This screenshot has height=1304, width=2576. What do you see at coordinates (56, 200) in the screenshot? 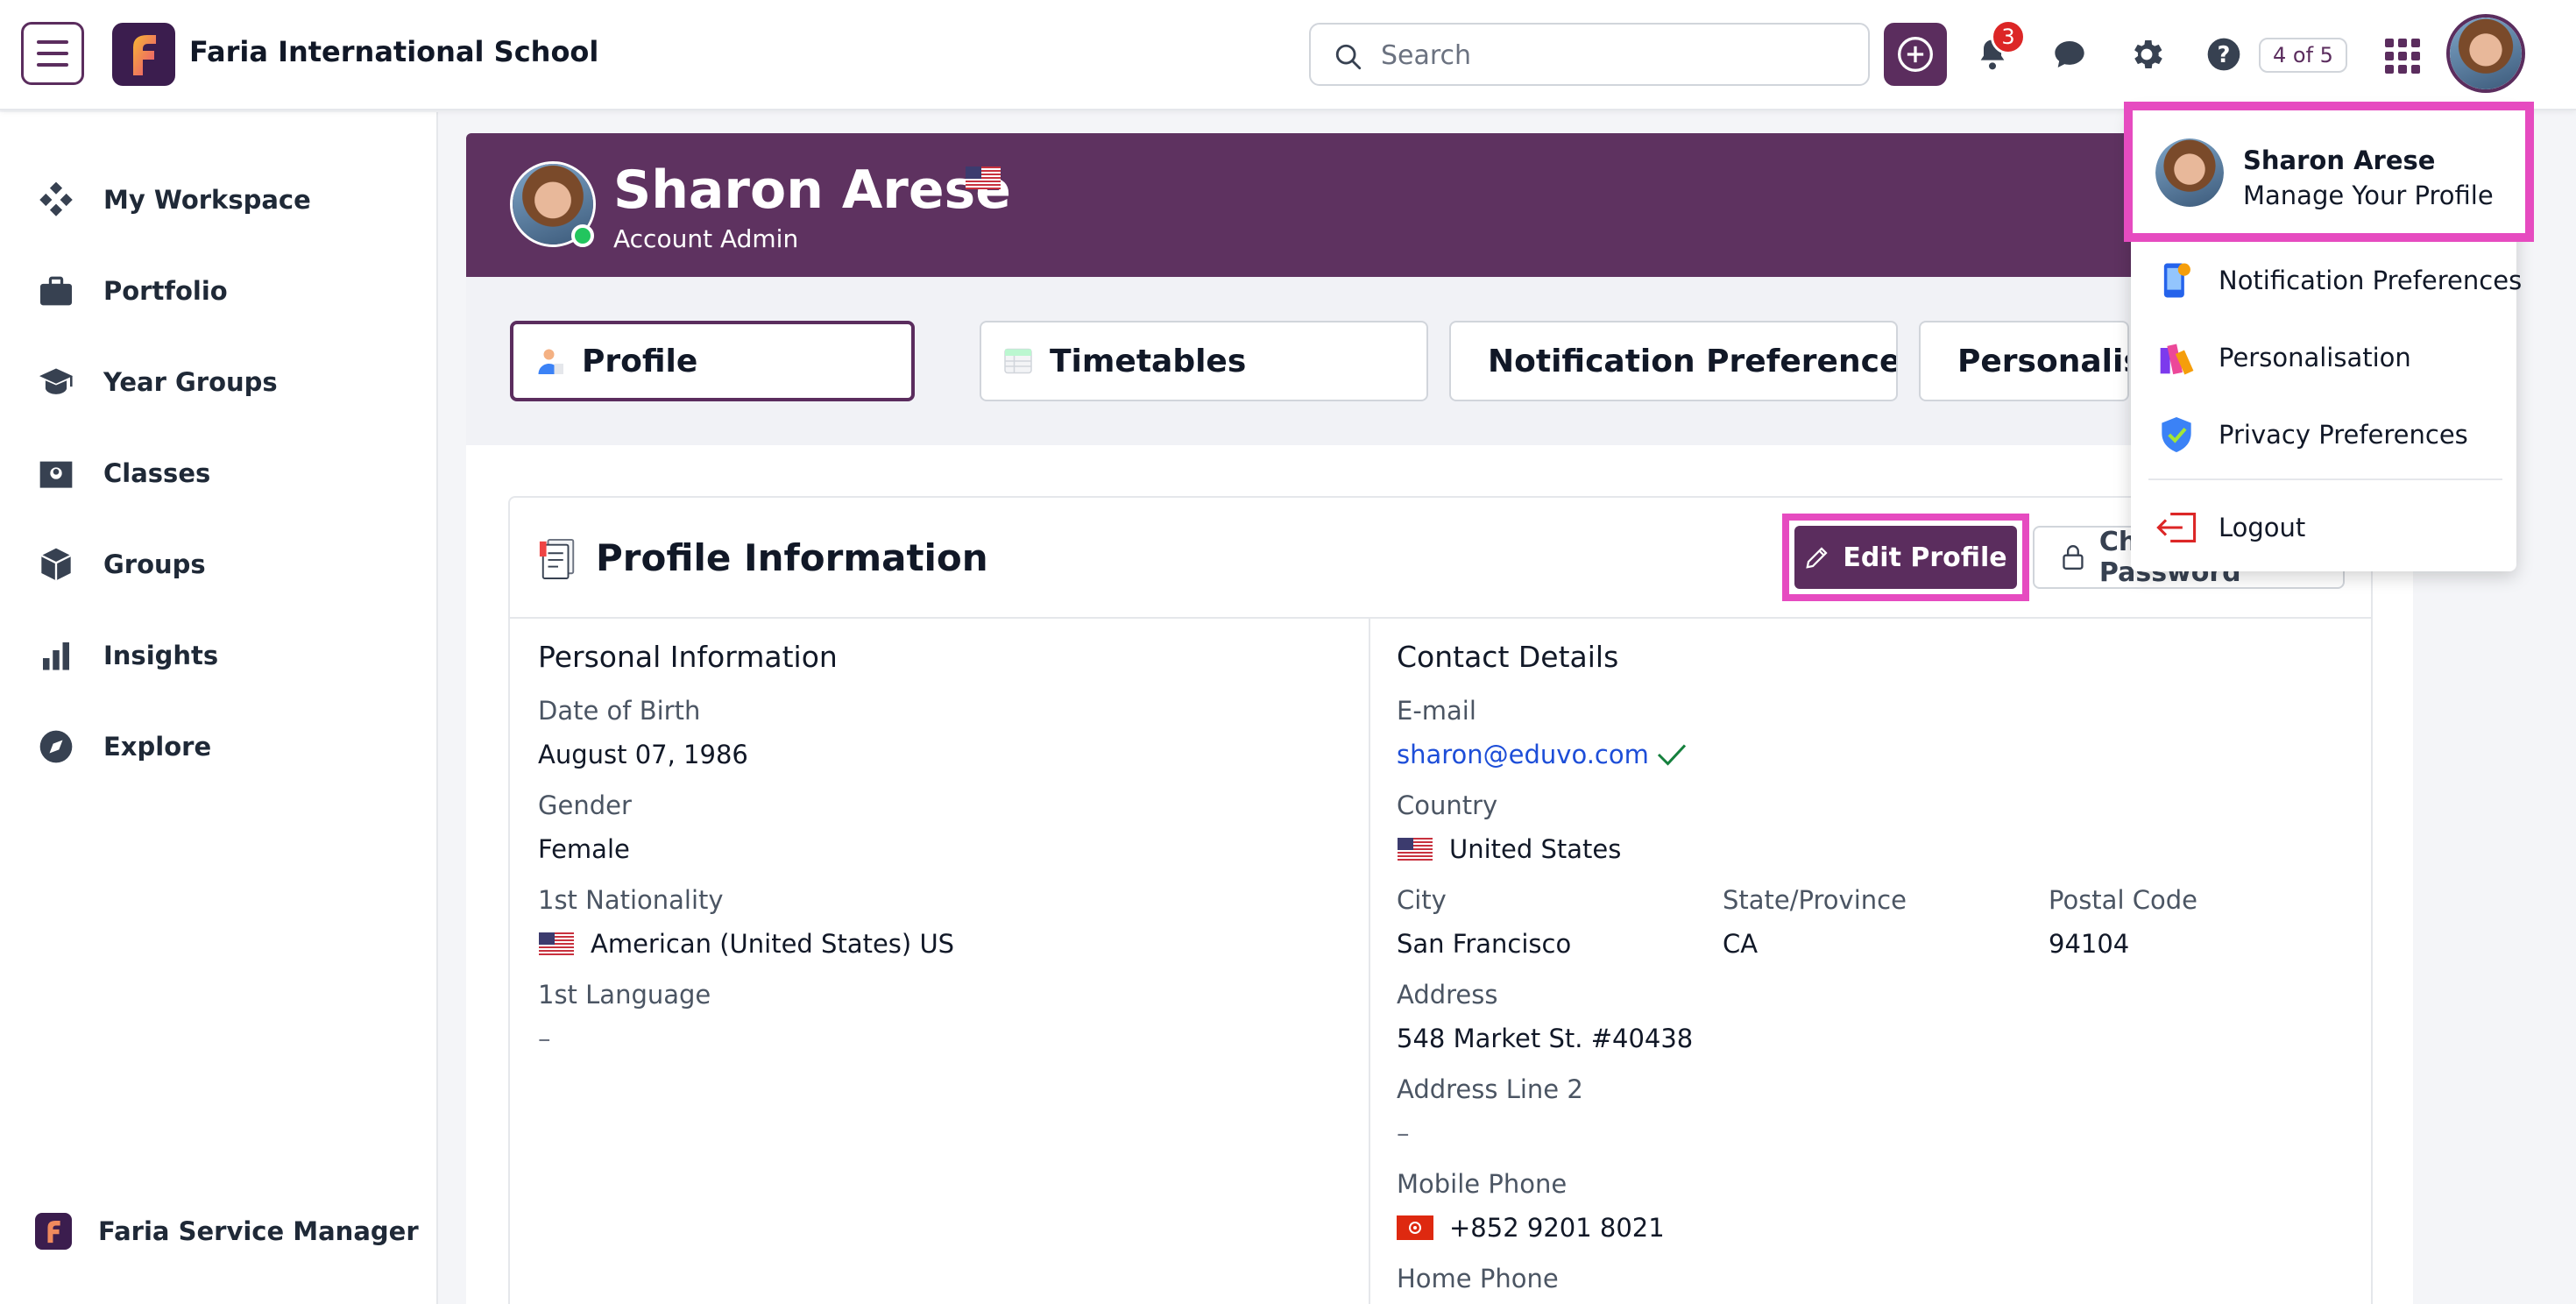
I see `workspace-icon` at bounding box center [56, 200].